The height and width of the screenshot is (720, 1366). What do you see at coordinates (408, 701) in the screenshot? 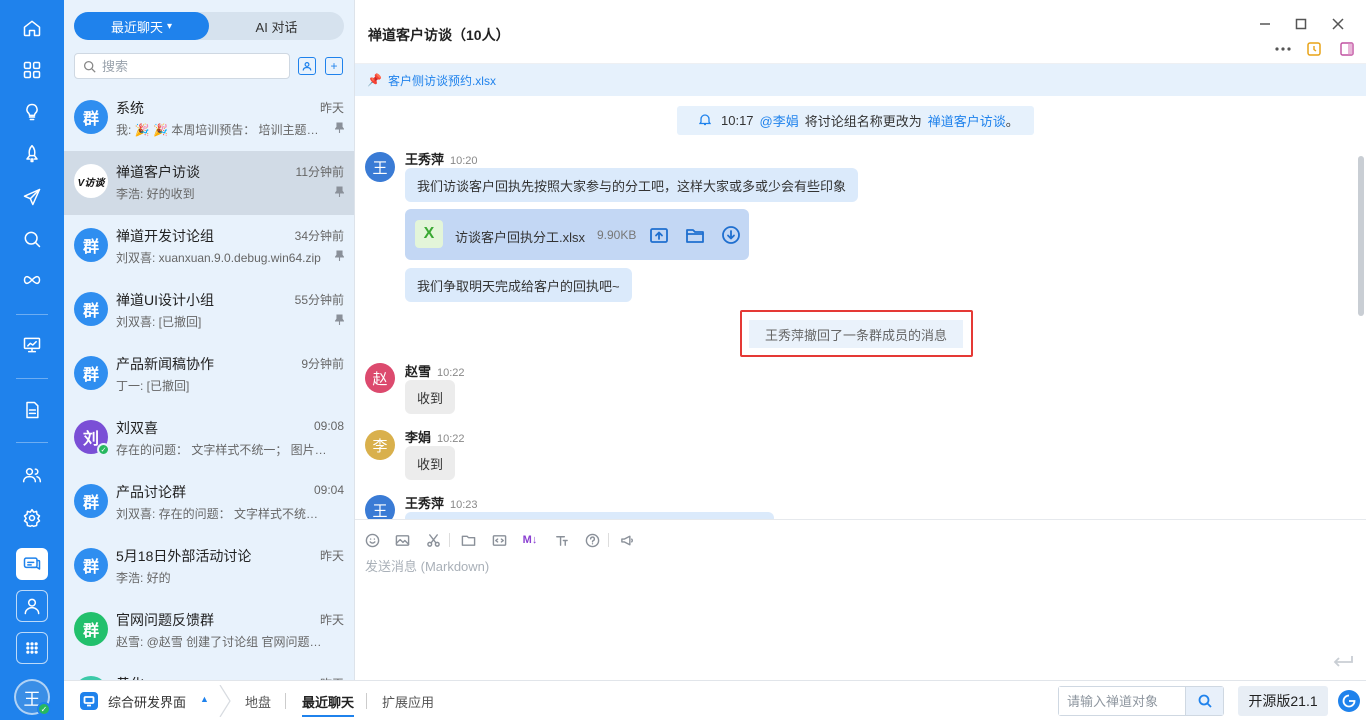
I see `tab-extensions: 扩展应用` at bounding box center [408, 701].